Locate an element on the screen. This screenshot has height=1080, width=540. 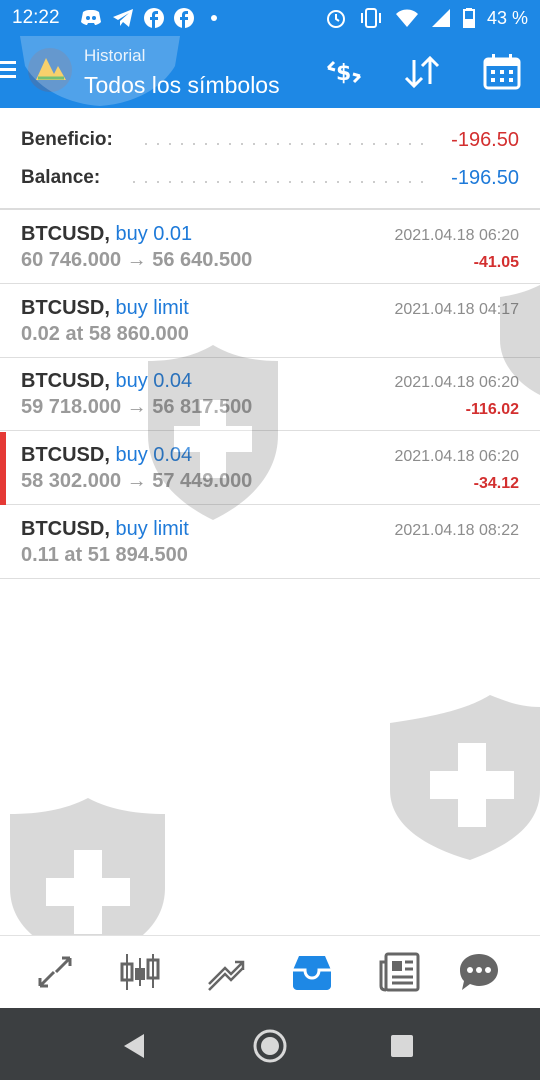
currency-exchange-icon: $ is located at coordinates (344, 72).